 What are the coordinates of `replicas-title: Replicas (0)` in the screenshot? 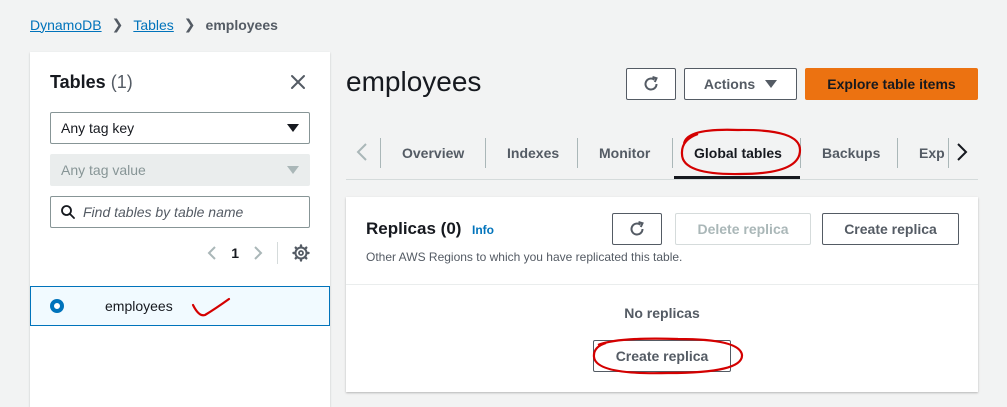 It's located at (413, 229).